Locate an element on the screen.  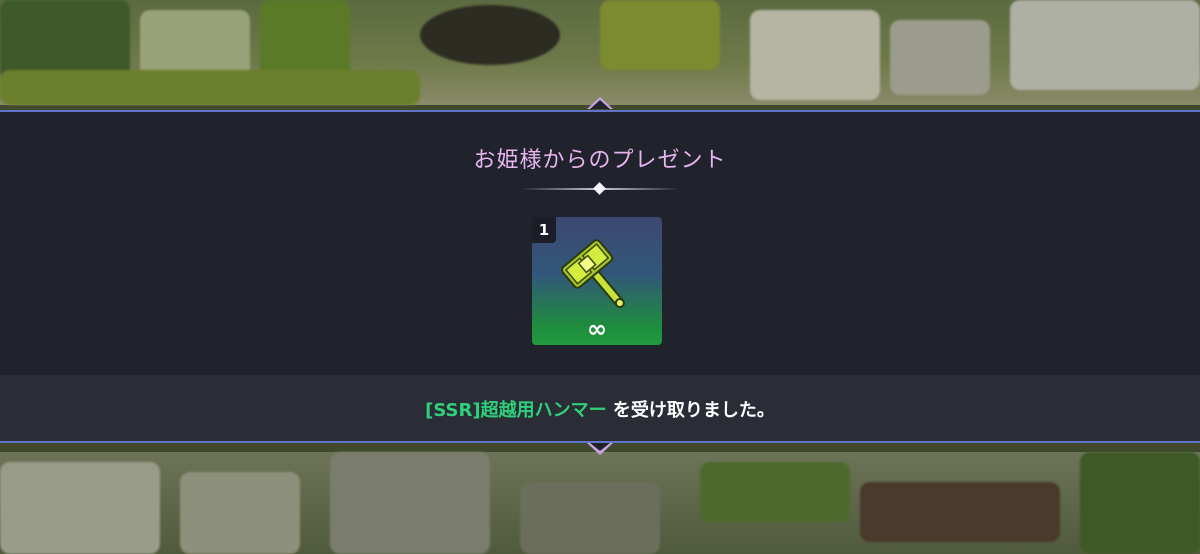
received-message-suffix: を受け取りました。 is located at coordinates (693, 410).